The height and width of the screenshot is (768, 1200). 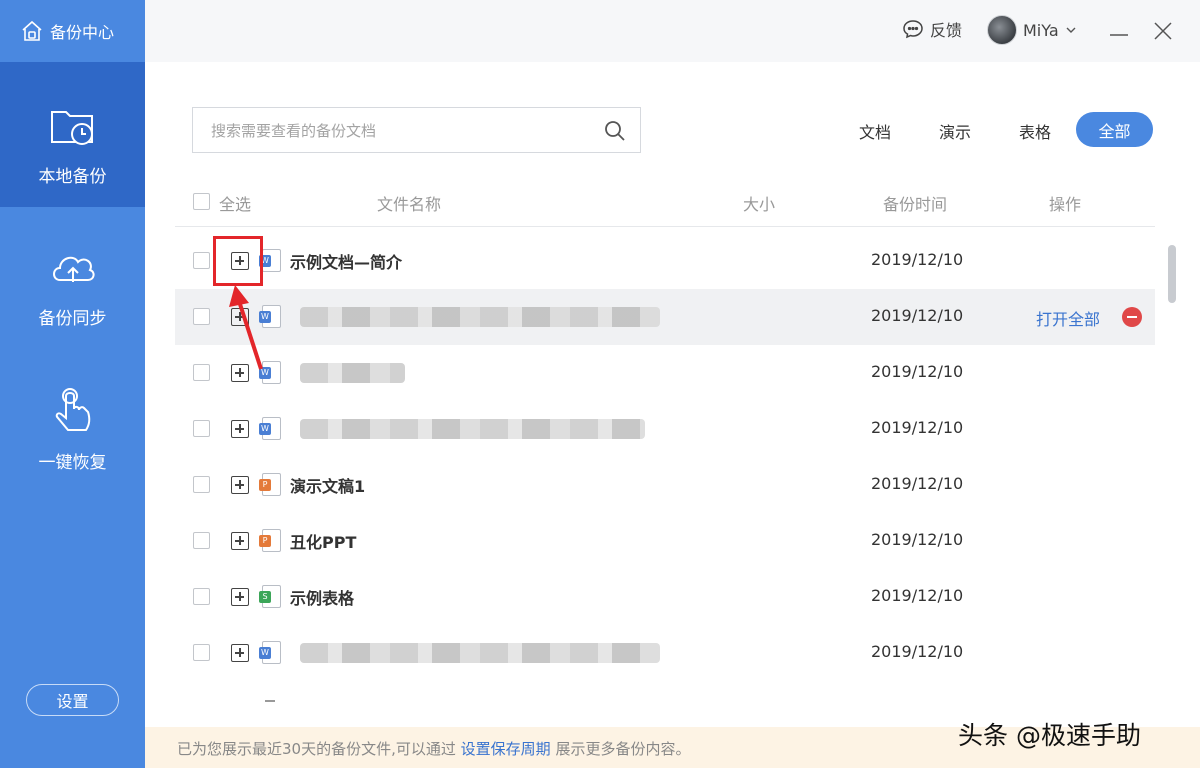 I want to click on file-name: 示例文档—简介, so click(x=346, y=262).